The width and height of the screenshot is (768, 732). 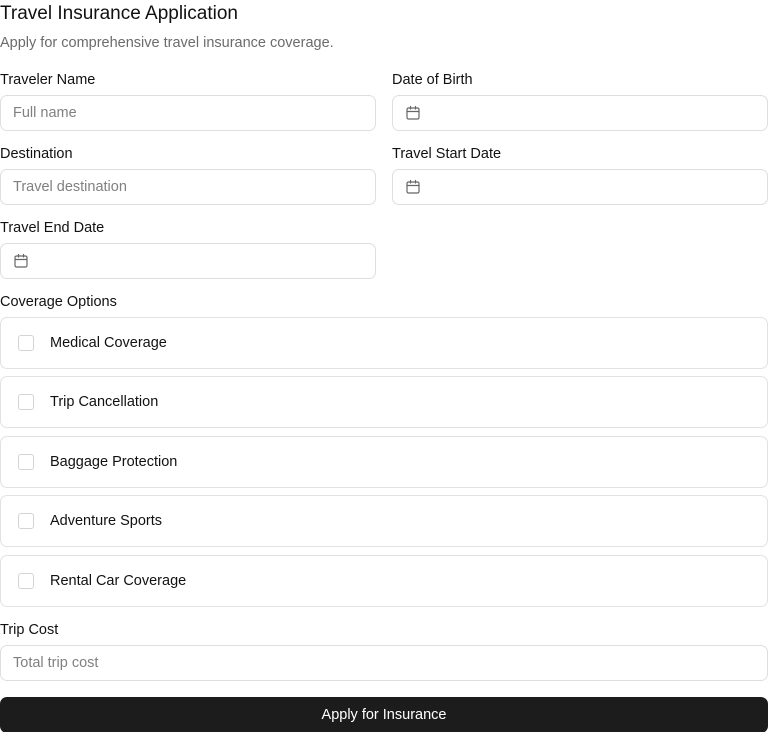 What do you see at coordinates (48, 80) in the screenshot?
I see `traveler-name-label: Traveler Name` at bounding box center [48, 80].